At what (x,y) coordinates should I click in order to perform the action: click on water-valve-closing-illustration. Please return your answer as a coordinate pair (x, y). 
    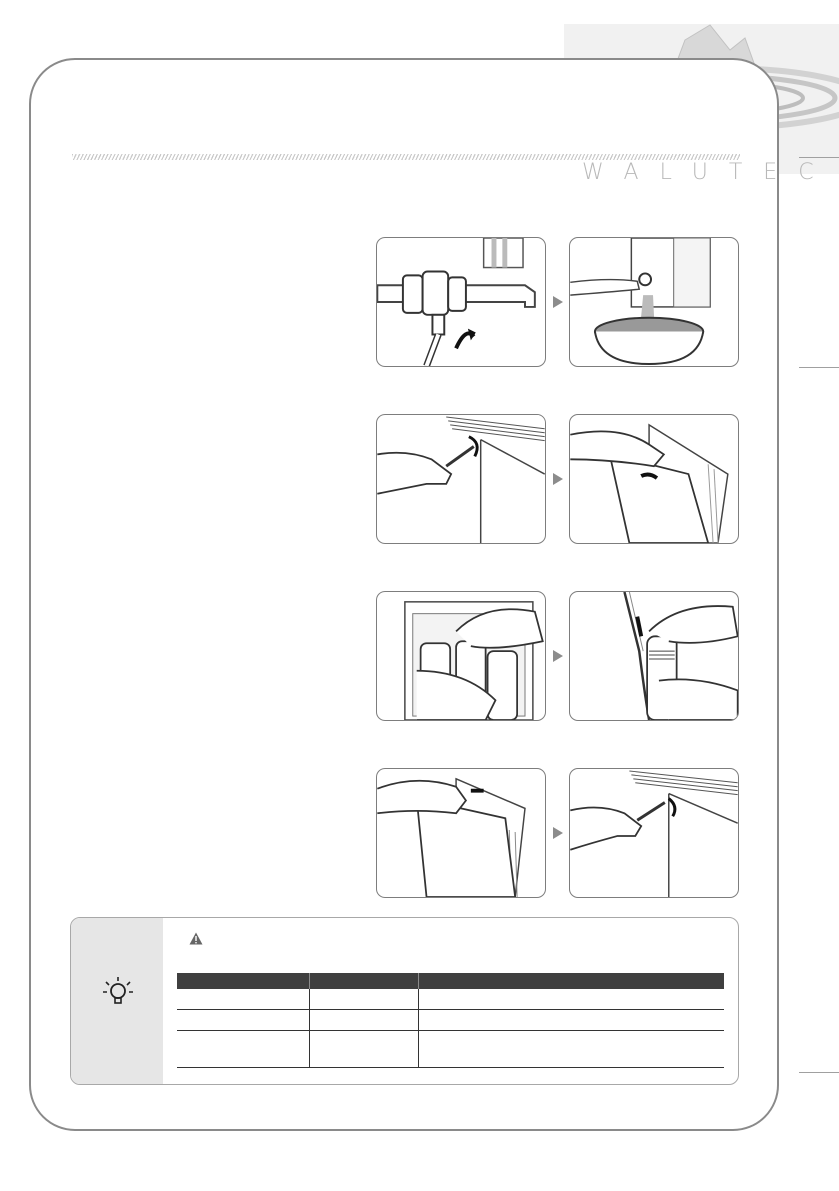
    Looking at the image, I should click on (461, 302).